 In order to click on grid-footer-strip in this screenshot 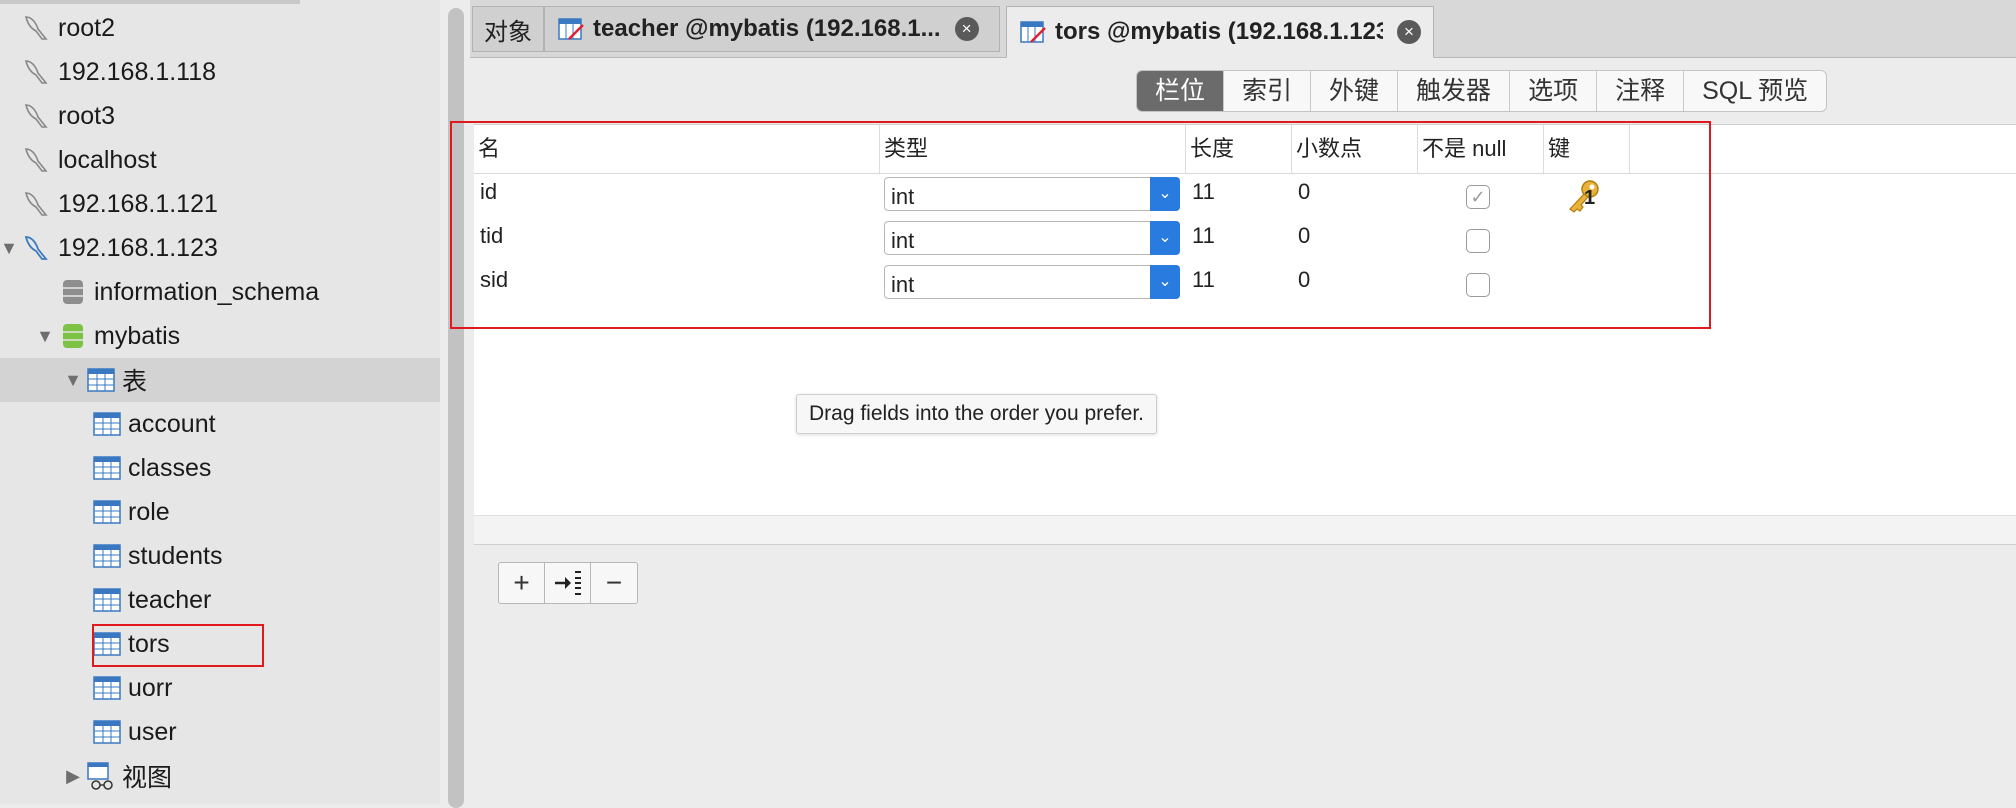, I will do `click(1245, 530)`.